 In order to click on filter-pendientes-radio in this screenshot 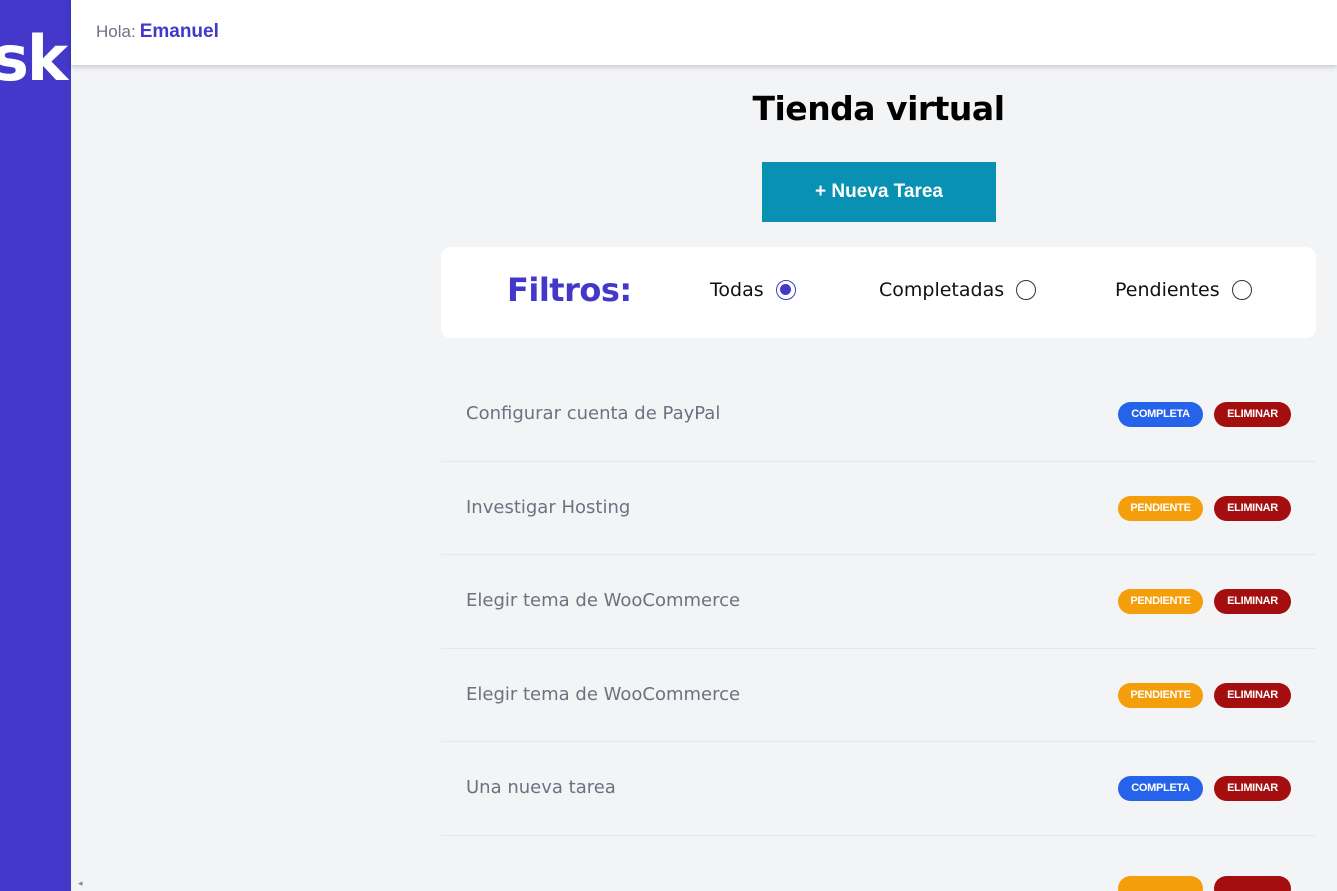, I will do `click(1241, 290)`.